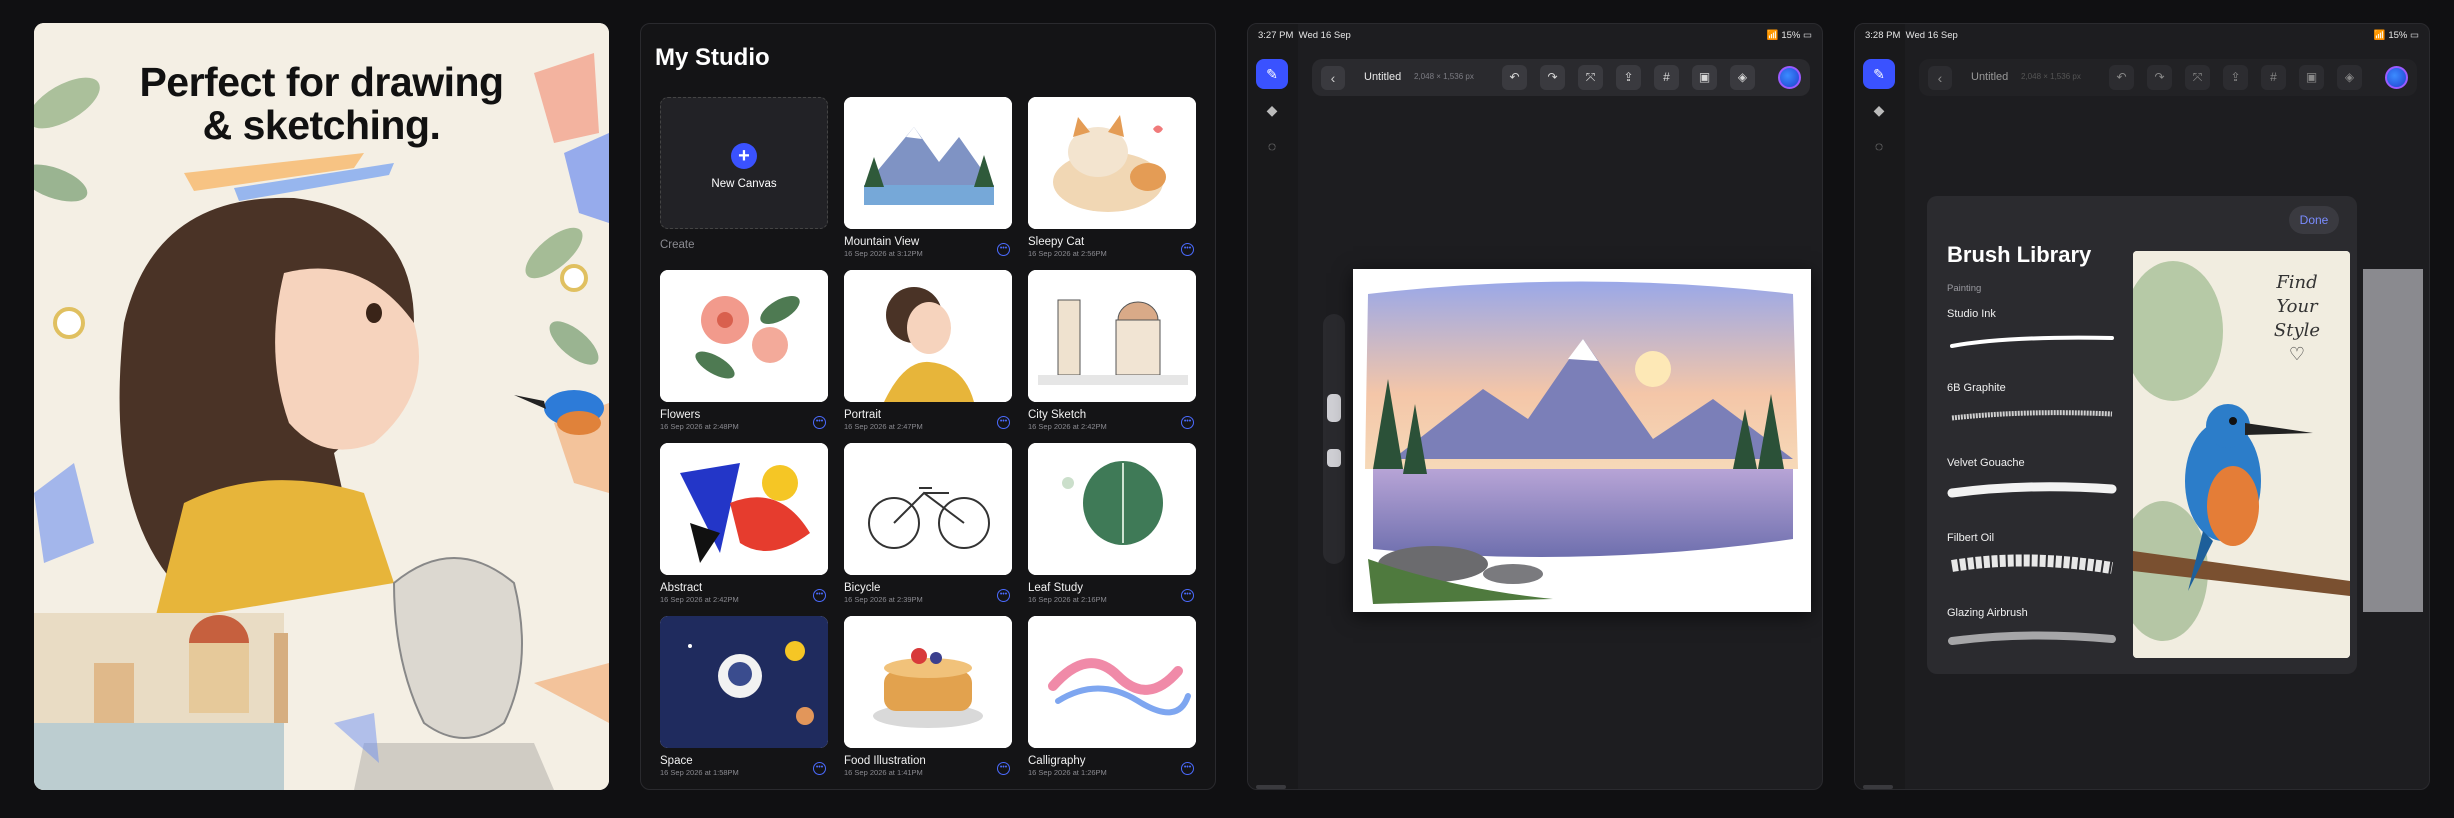 The height and width of the screenshot is (818, 2454). What do you see at coordinates (699, 599) in the screenshot?
I see `artwork-date: 16 Sep 2026 at 2:42PM` at bounding box center [699, 599].